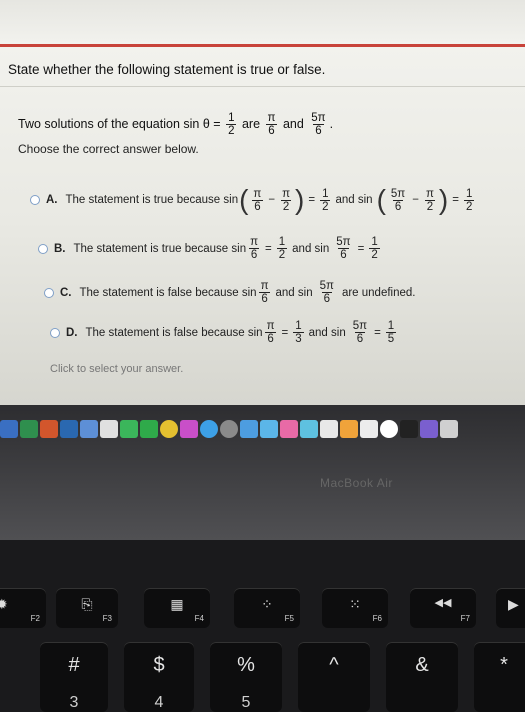  I want to click on camera-app-icon, so click(249, 429).